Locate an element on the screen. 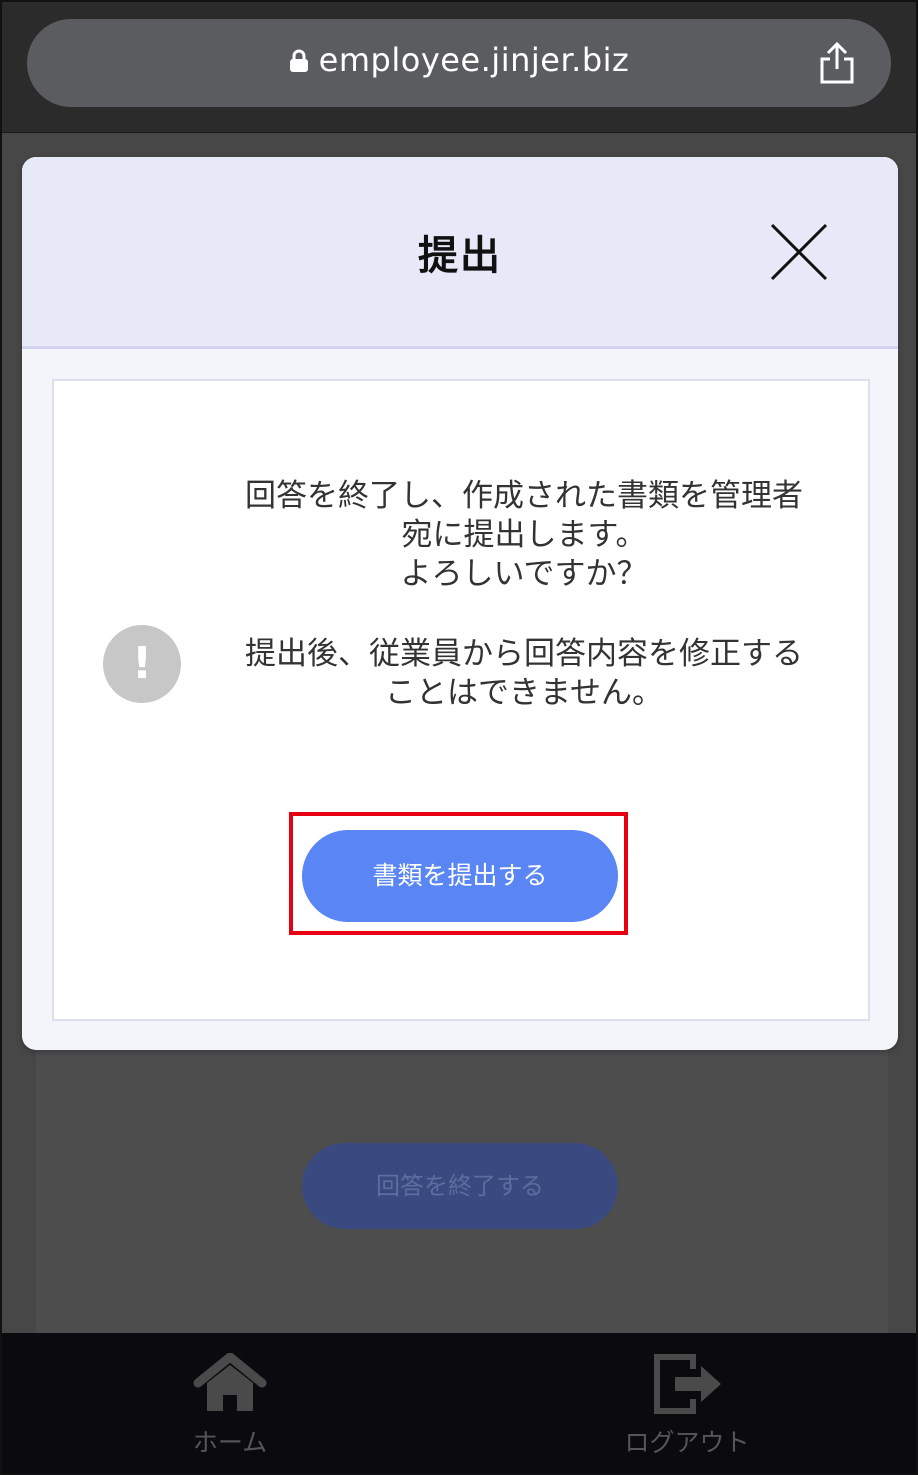 The height and width of the screenshot is (1475, 918). tab-logout: ログアウト is located at coordinates (687, 1406).